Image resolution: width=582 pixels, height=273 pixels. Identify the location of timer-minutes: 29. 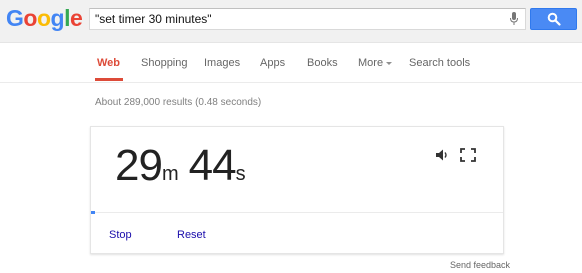
(139, 165).